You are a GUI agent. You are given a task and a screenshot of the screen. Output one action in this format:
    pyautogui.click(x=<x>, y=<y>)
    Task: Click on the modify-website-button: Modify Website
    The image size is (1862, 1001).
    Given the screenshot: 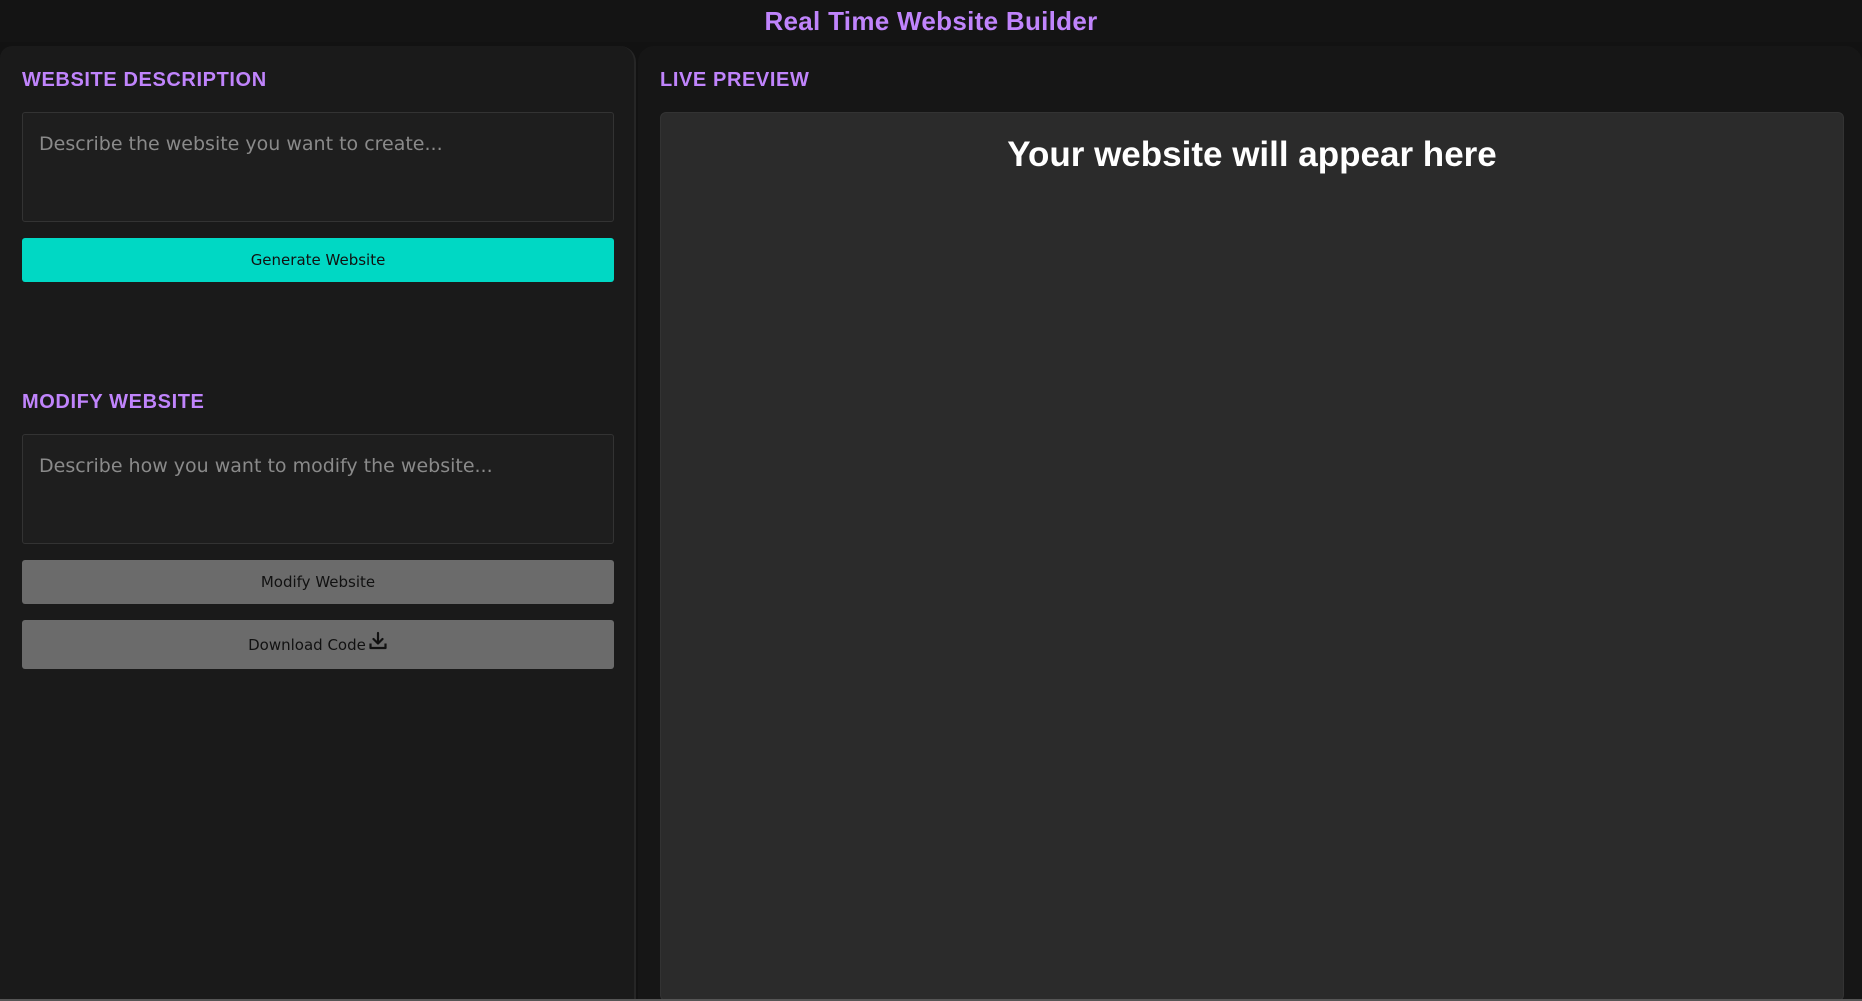 What is the action you would take?
    pyautogui.click(x=318, y=582)
    